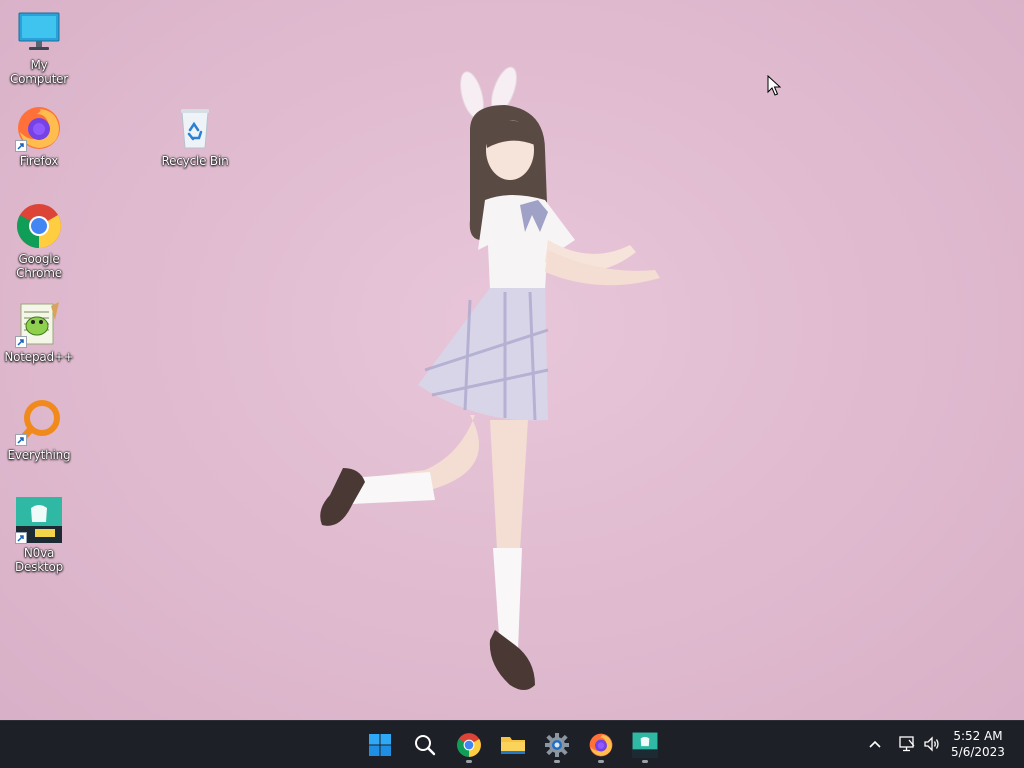 The width and height of the screenshot is (1024, 768). What do you see at coordinates (774, 85) in the screenshot?
I see `mouse-cursor-icon` at bounding box center [774, 85].